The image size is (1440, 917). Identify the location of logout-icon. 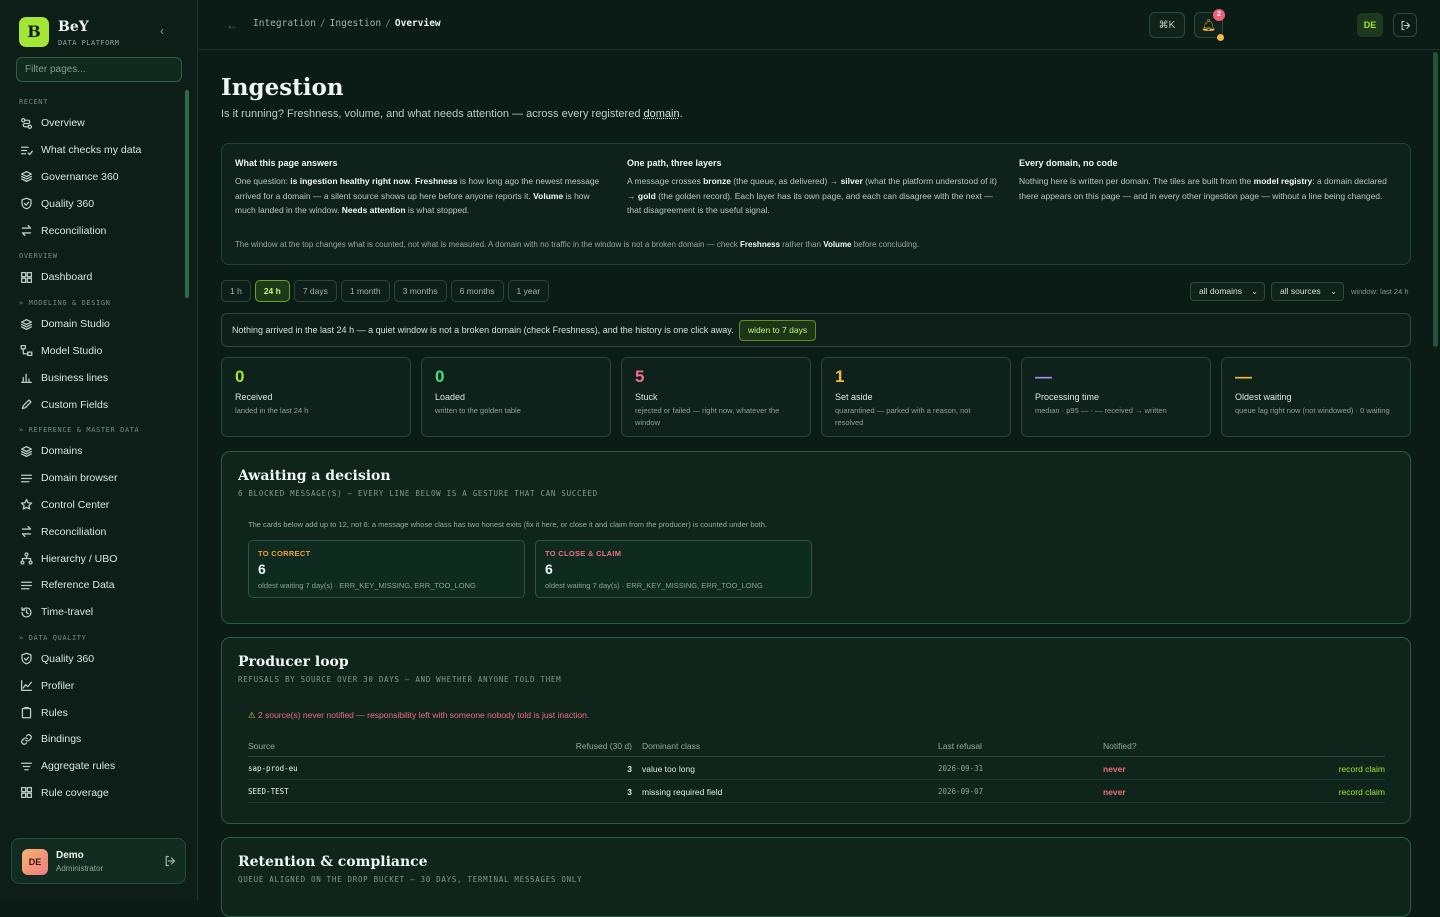
(171, 861).